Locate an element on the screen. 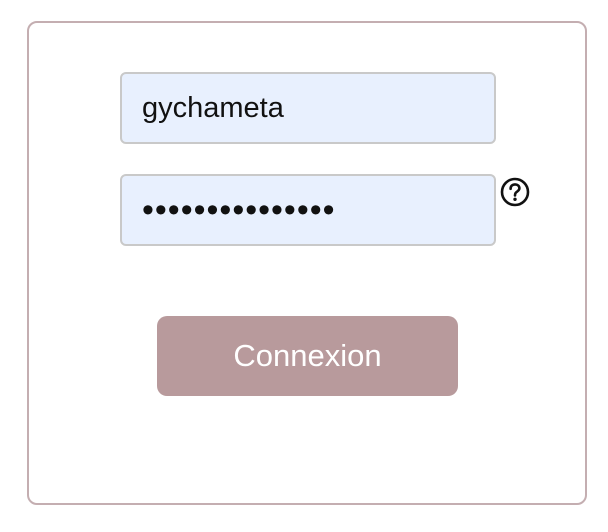 This screenshot has height=532, width=608. connexion-button: Connexion is located at coordinates (307, 356).